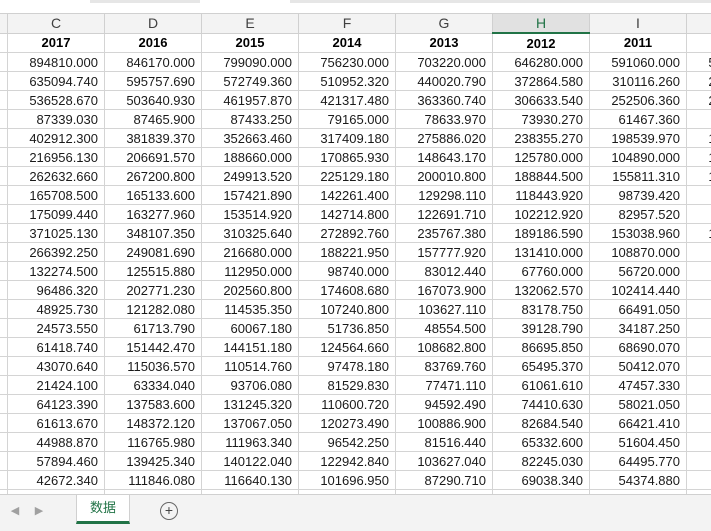 This screenshot has width=711, height=531. Describe the element at coordinates (4, 24) in the screenshot. I see `column-header-b: B` at that location.